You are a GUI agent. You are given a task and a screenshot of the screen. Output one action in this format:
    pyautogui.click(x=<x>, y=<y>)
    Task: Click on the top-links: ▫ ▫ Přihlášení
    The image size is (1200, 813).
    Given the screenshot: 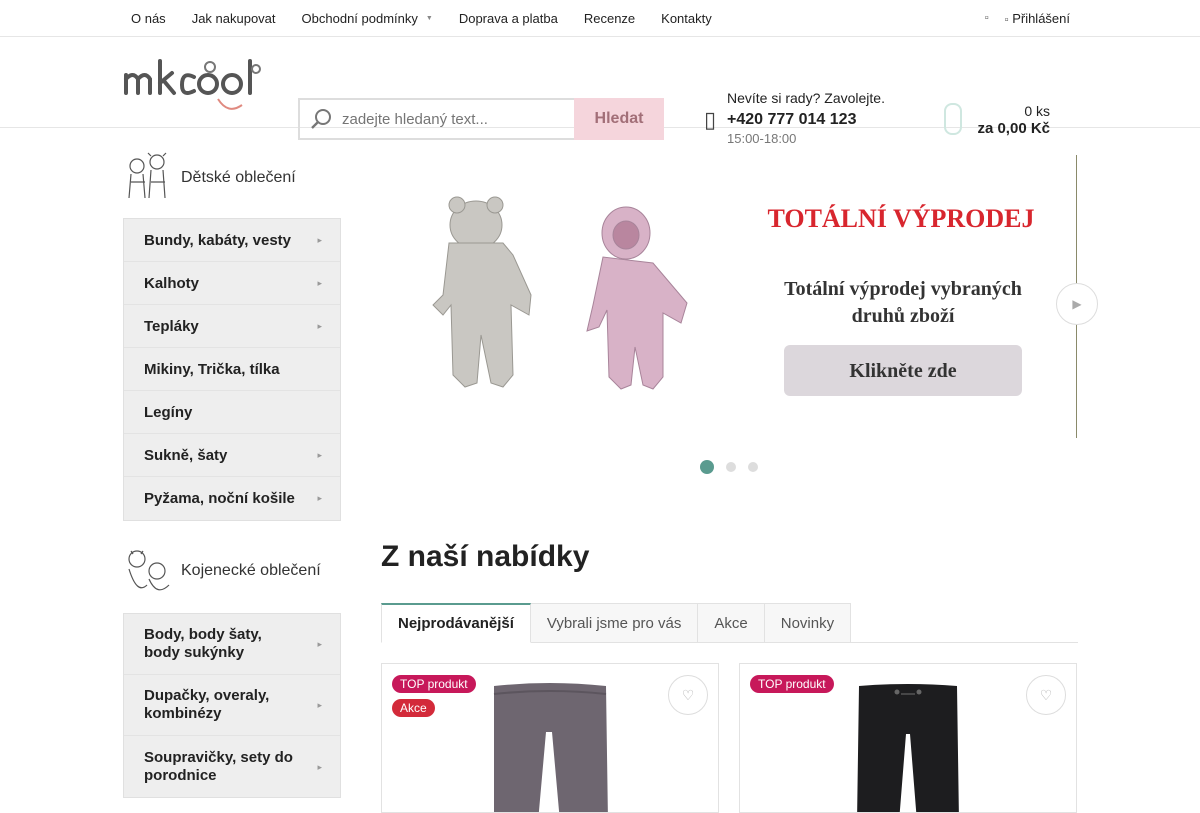 What is the action you would take?
    pyautogui.click(x=1027, y=18)
    